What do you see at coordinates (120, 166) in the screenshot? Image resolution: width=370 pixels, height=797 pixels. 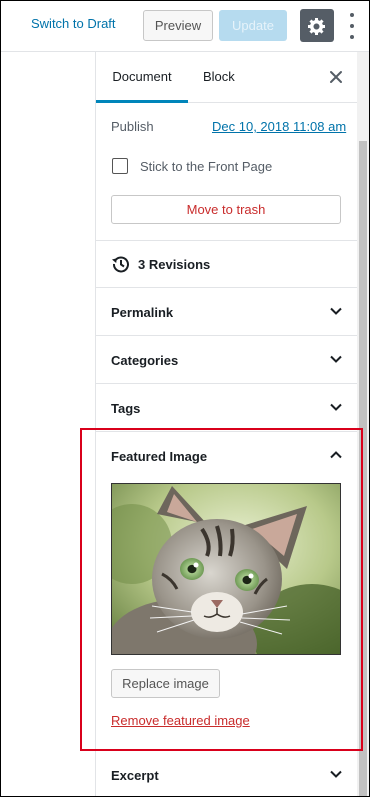 I see `sticky-checkbox` at bounding box center [120, 166].